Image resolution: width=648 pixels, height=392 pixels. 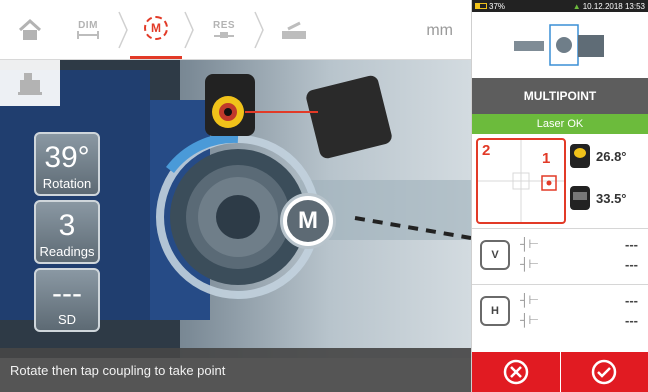 What do you see at coordinates (560, 124) in the screenshot?
I see `laser-status-badge: Laser OK` at bounding box center [560, 124].